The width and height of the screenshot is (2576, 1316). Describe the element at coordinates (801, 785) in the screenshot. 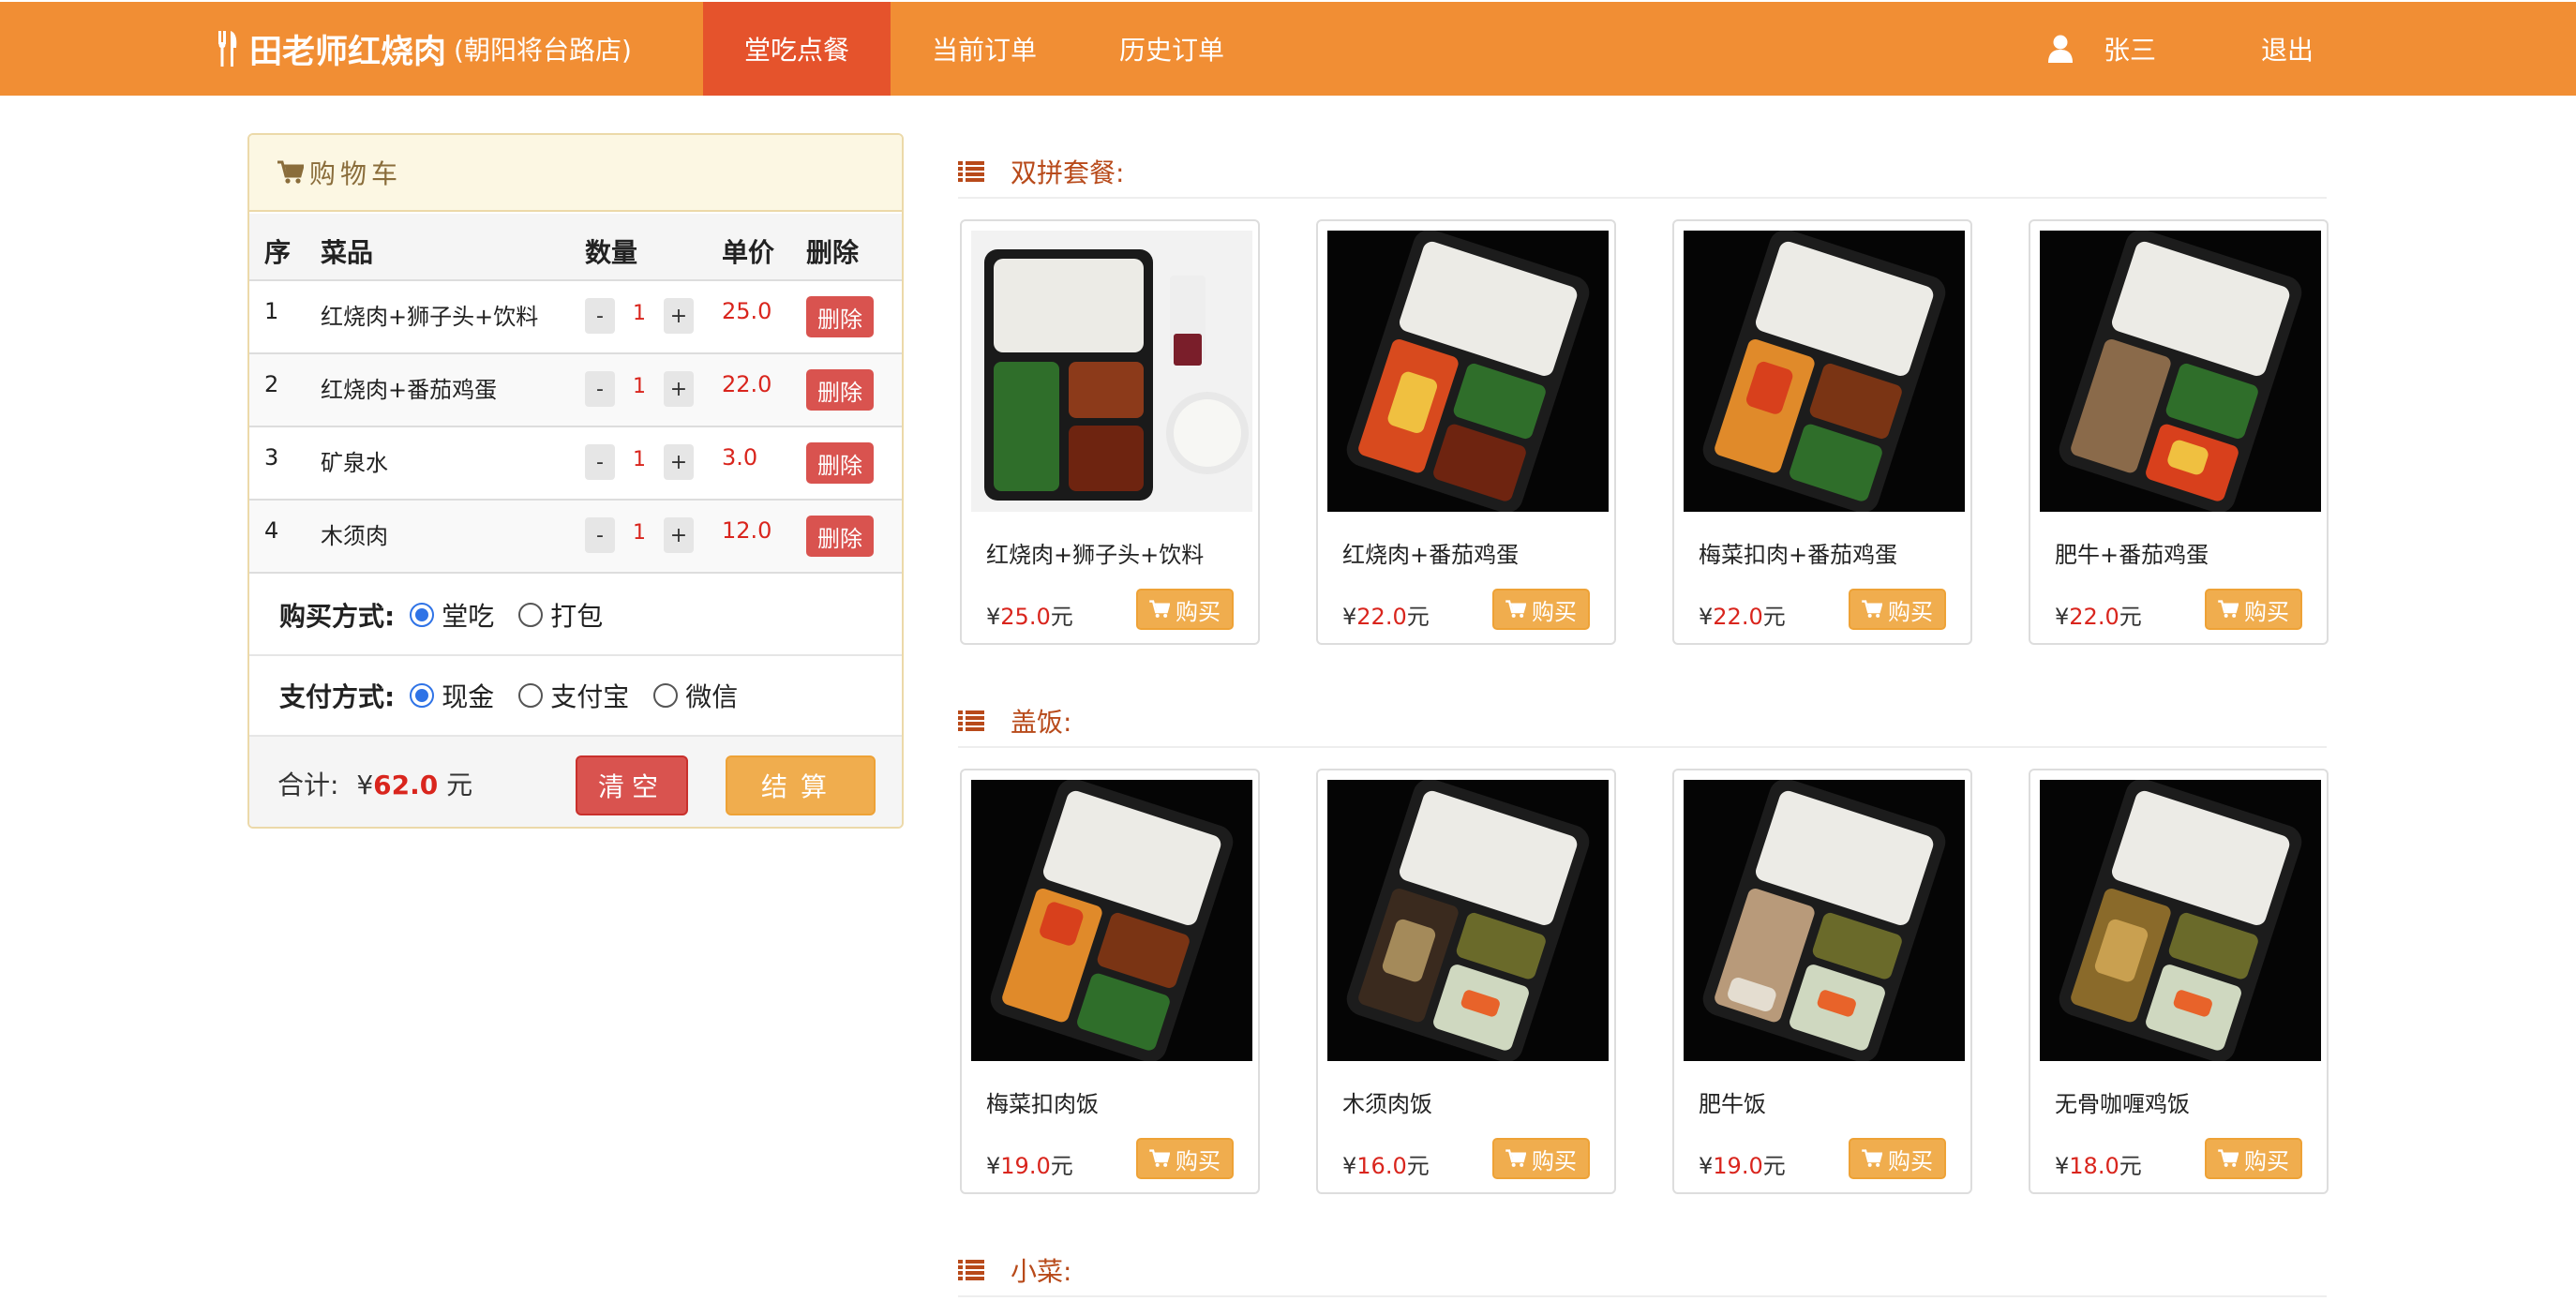

I see `checkout-button: 结算` at that location.